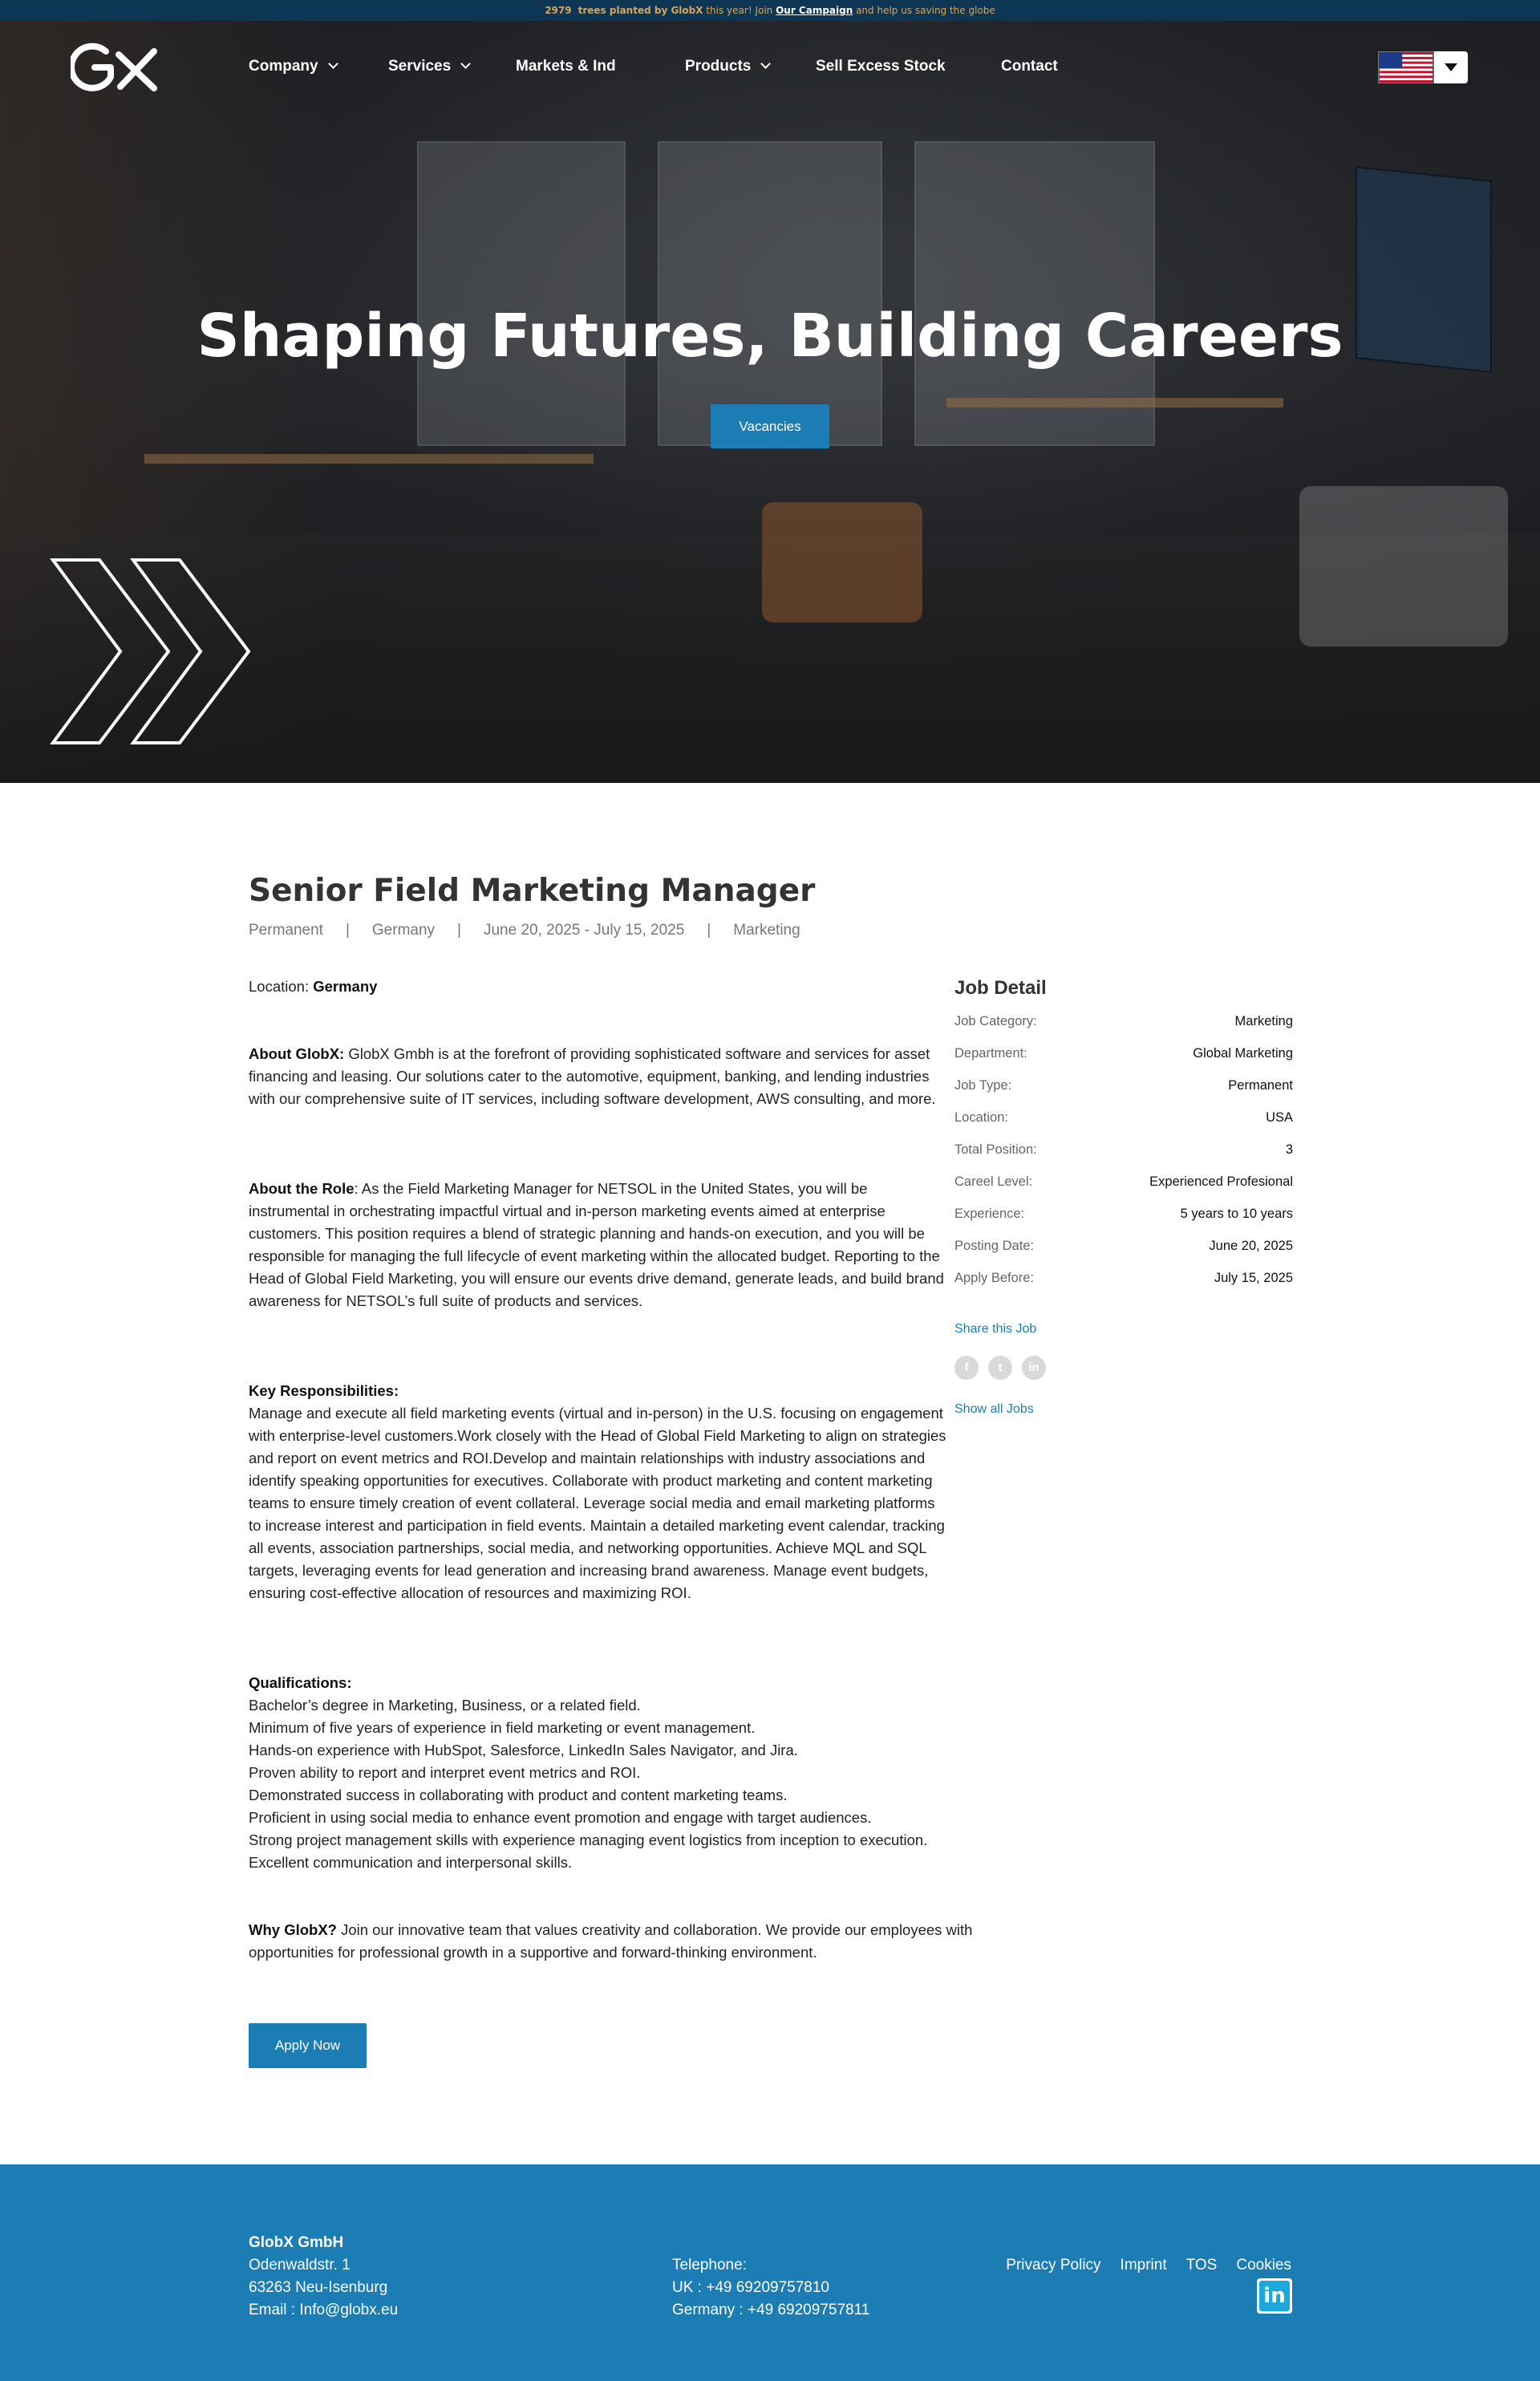  Describe the element at coordinates (1123, 1181) in the screenshot. I see `detail-row: Careel Level: Experienced Profesional` at that location.